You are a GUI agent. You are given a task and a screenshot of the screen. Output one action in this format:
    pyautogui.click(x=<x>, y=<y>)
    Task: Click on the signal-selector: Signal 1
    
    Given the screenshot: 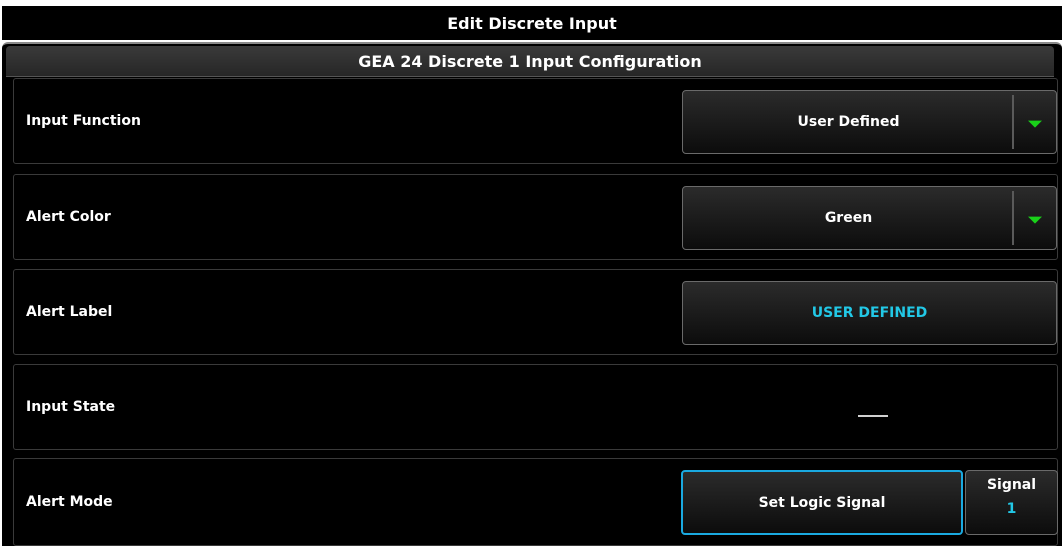 What is the action you would take?
    pyautogui.click(x=1011, y=502)
    